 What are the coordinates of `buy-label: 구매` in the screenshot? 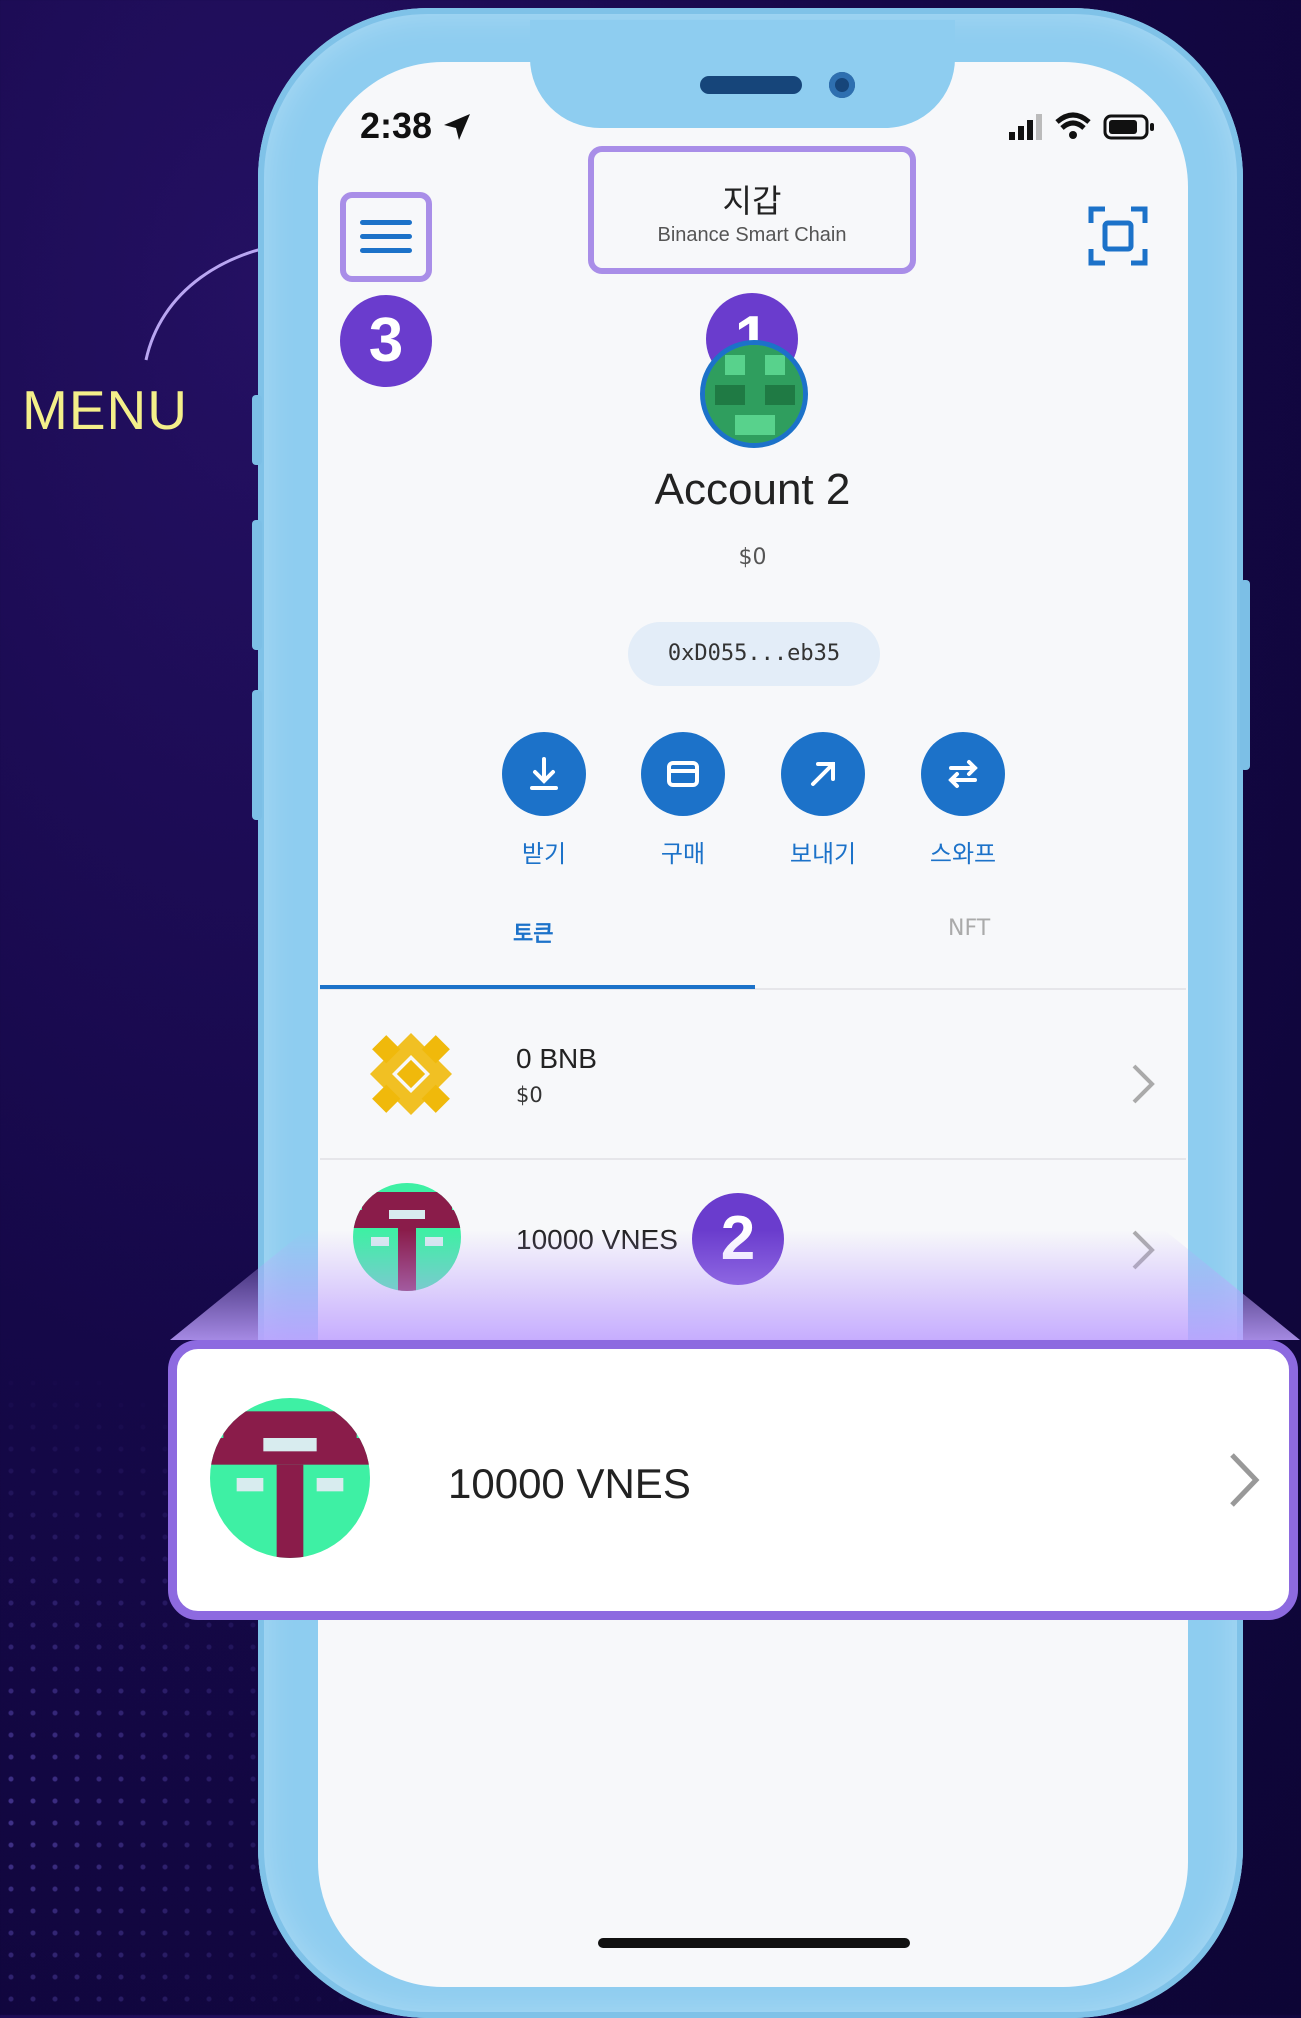 It's located at (683, 854).